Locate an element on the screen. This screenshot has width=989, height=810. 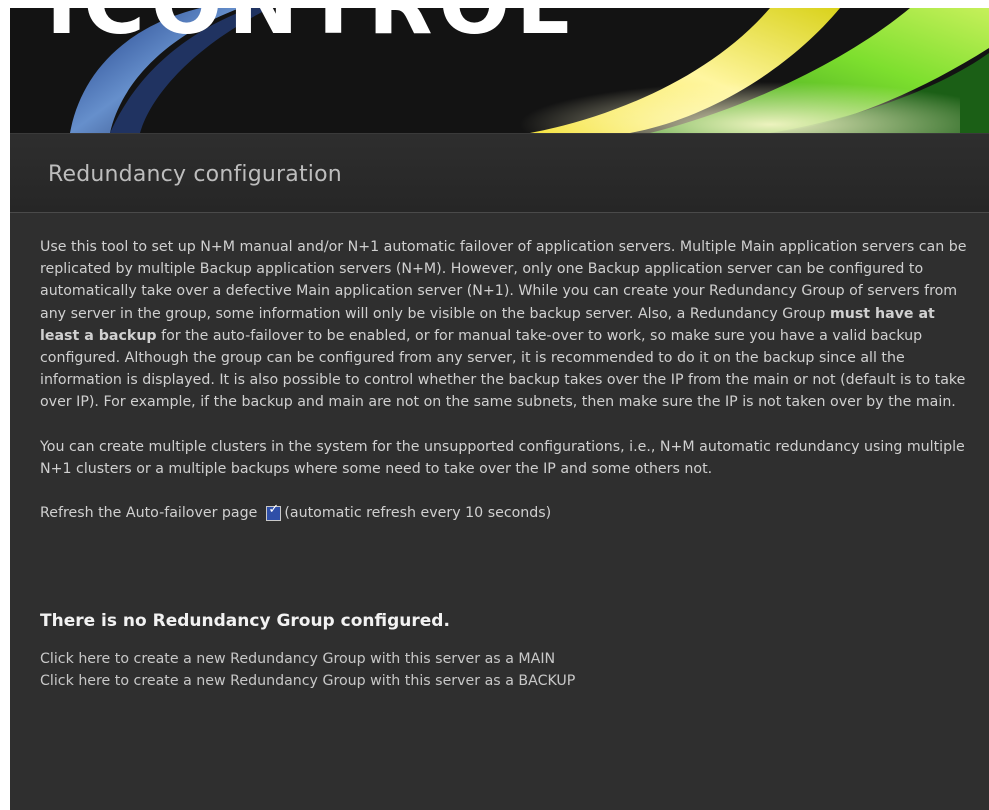
page-title: Redundancy configuration is located at coordinates (195, 174).